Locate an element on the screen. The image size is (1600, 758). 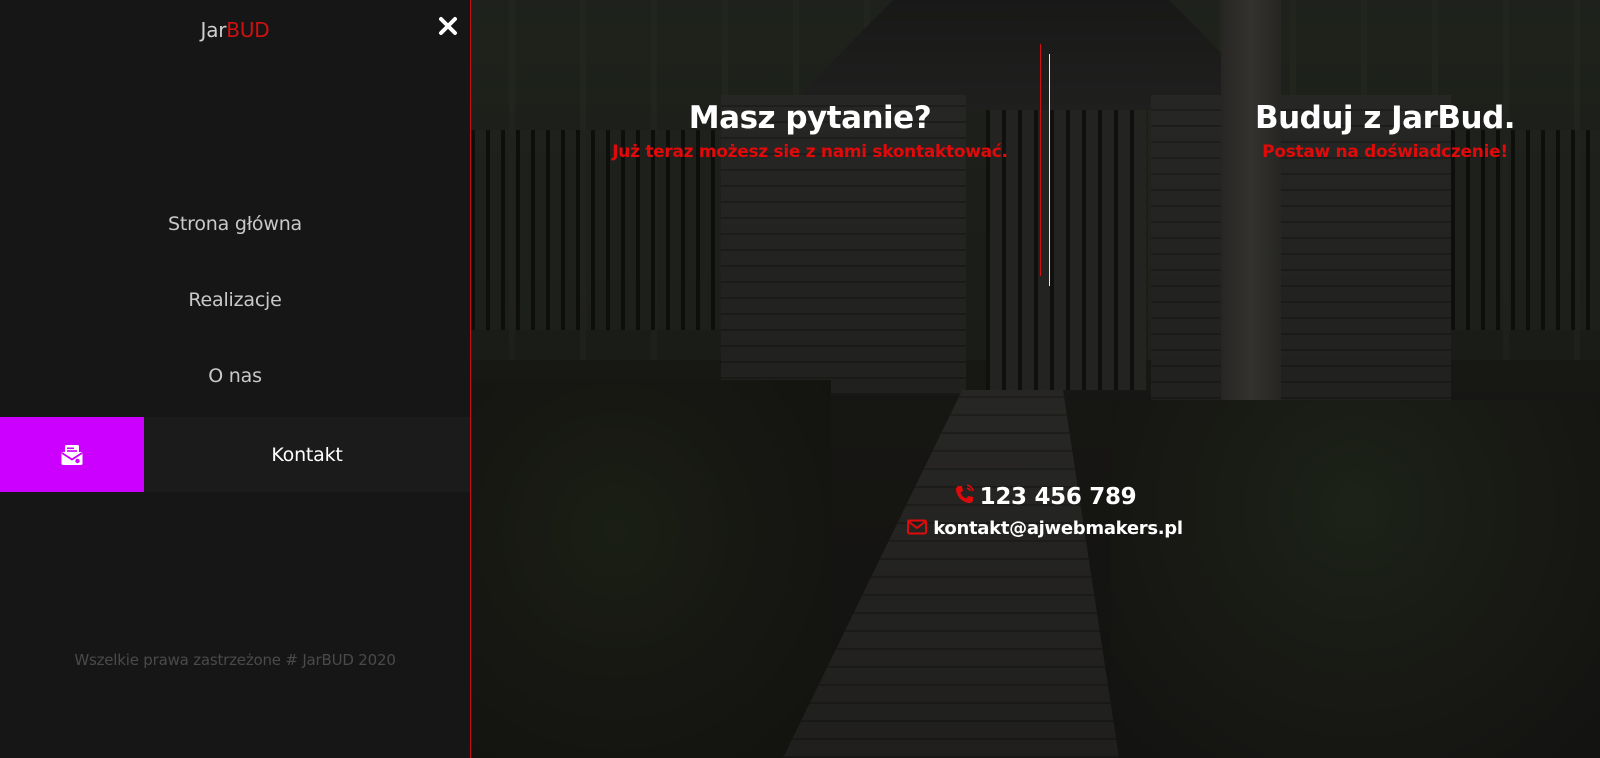
hero-right-block: Buduj z JarBud. Postaw na doświadczenie! is located at coordinates (1385, 131).